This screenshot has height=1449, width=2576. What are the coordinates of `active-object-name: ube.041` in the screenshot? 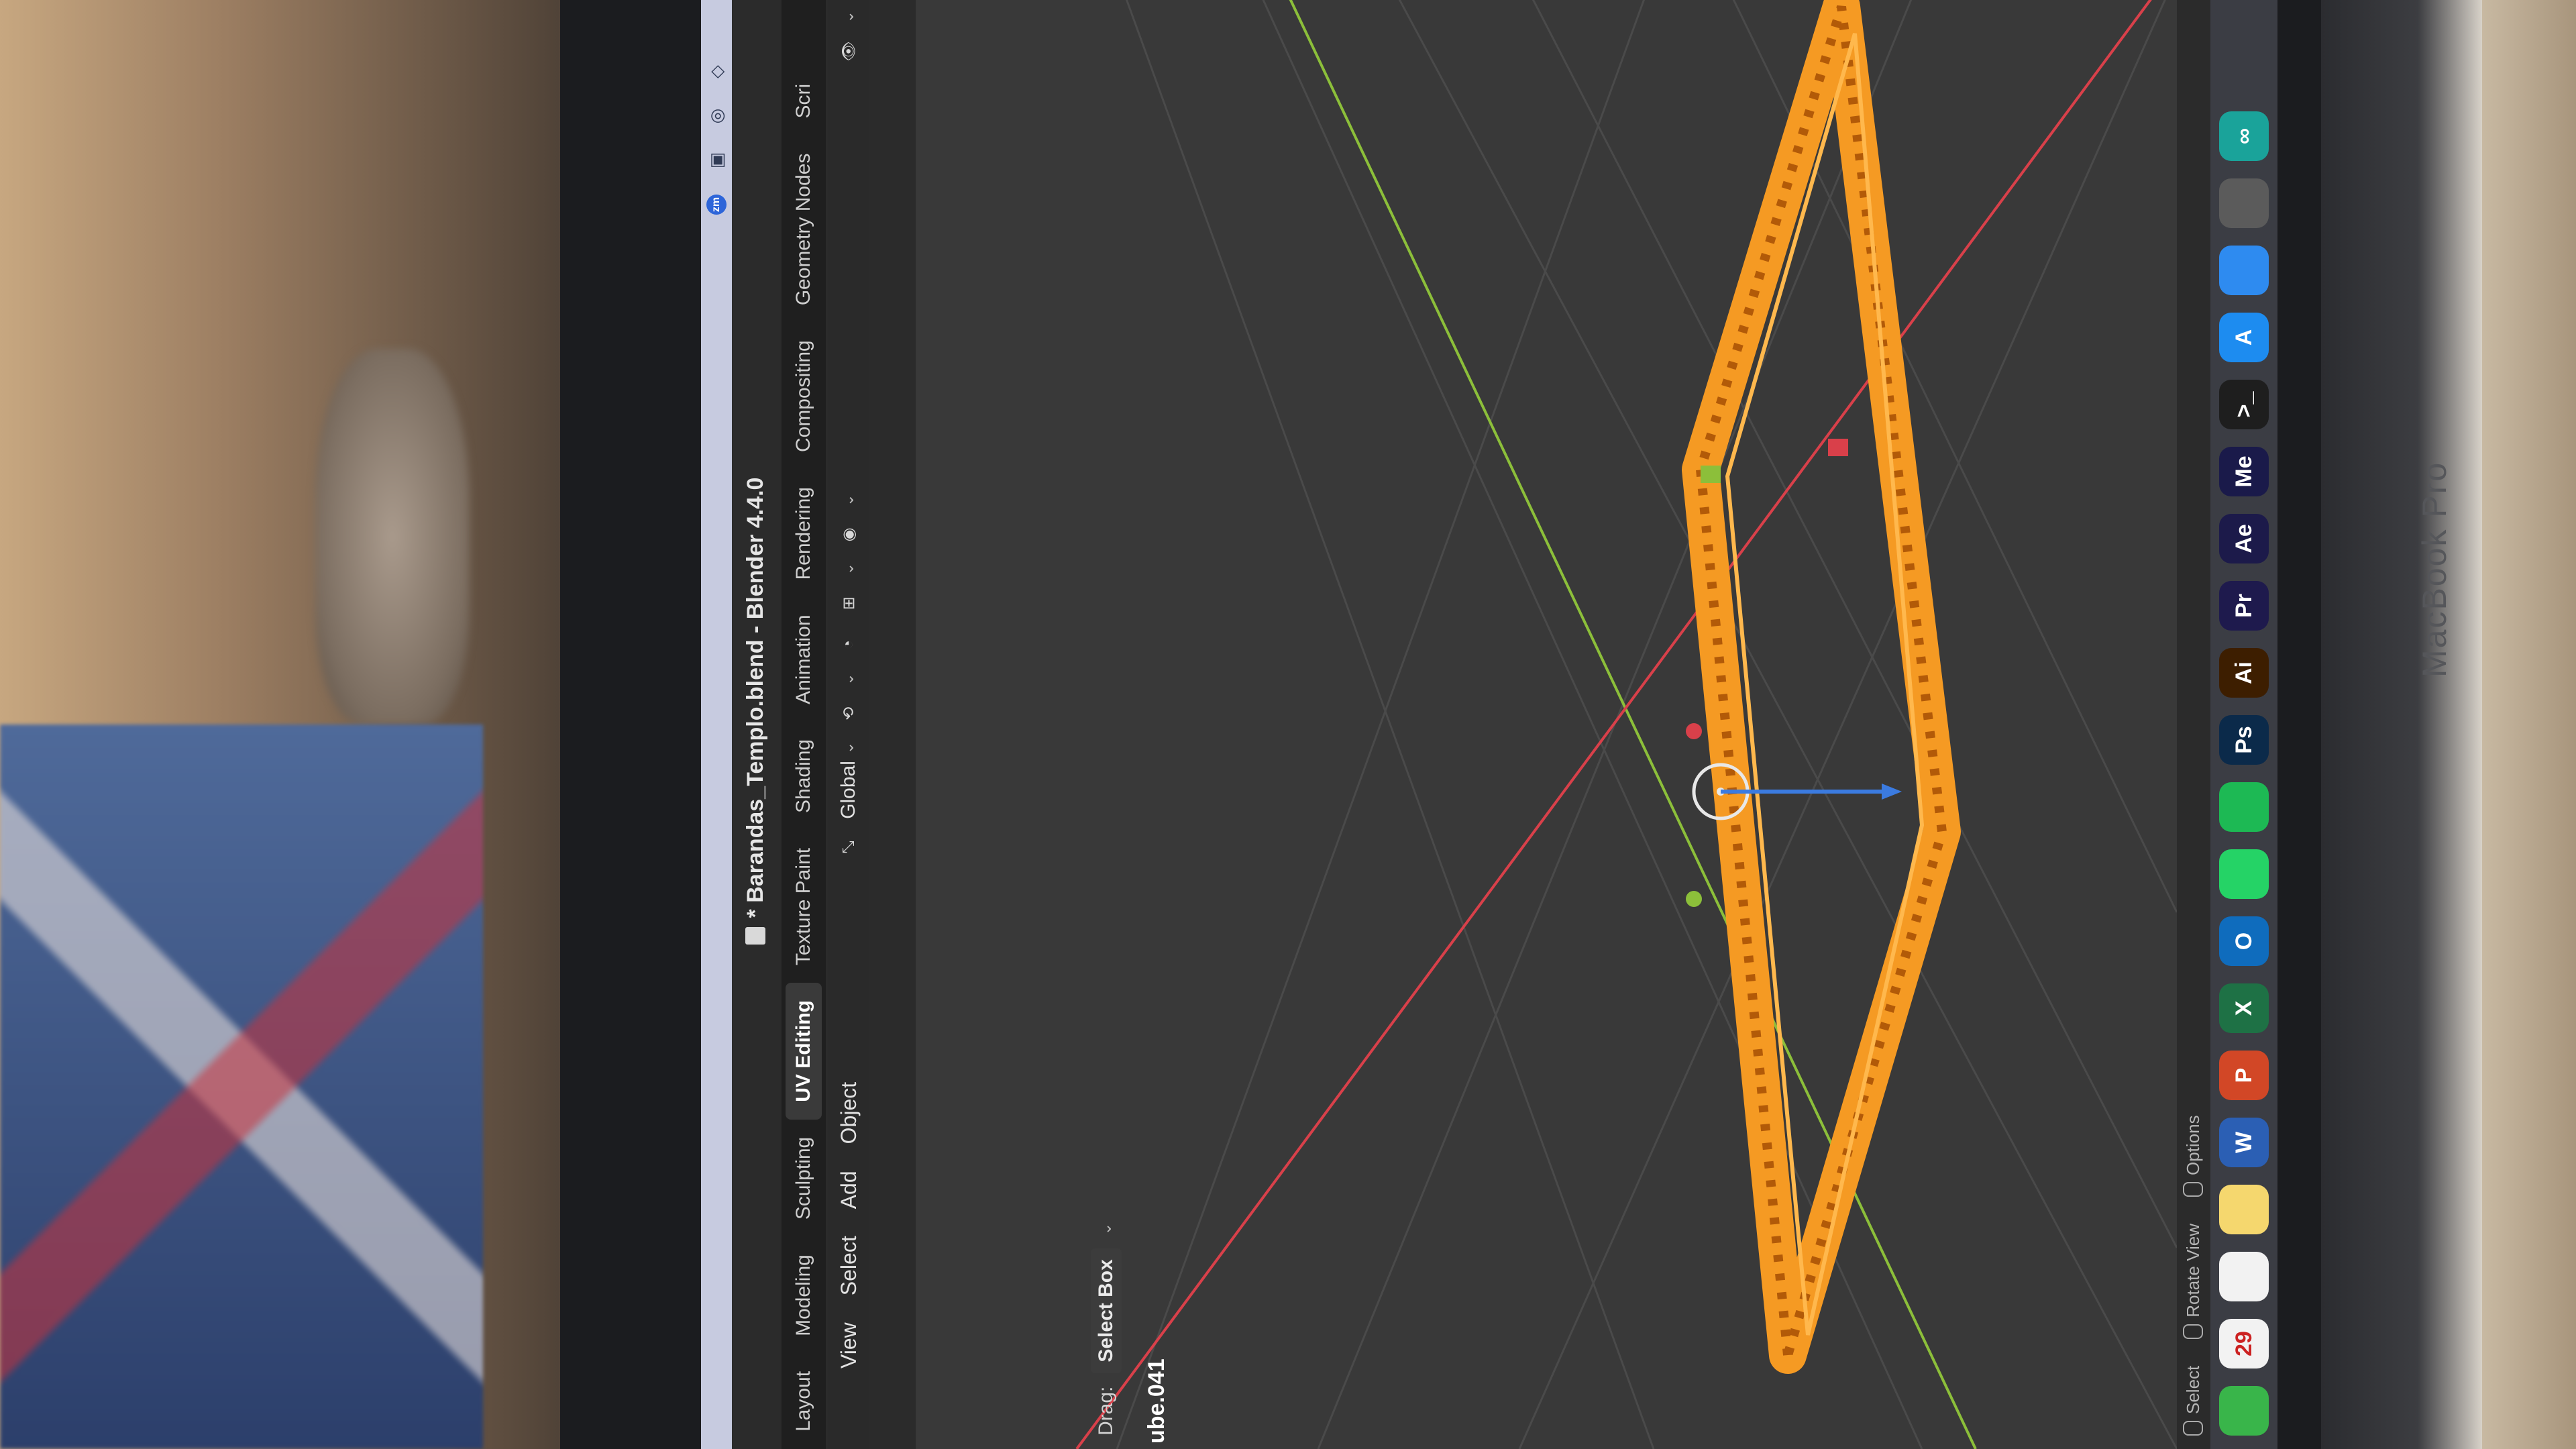 It's located at (1156, 1401).